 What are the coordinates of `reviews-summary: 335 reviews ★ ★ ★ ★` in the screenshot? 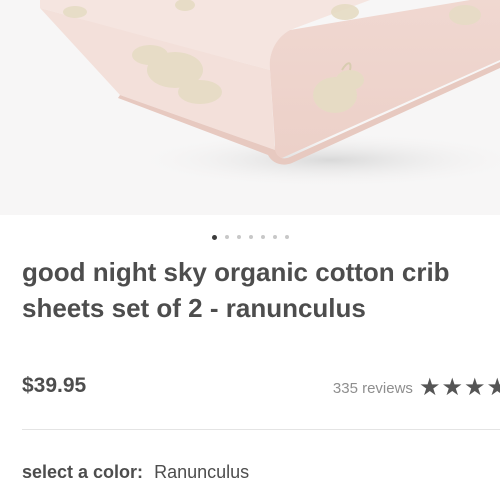 It's located at (416, 388).